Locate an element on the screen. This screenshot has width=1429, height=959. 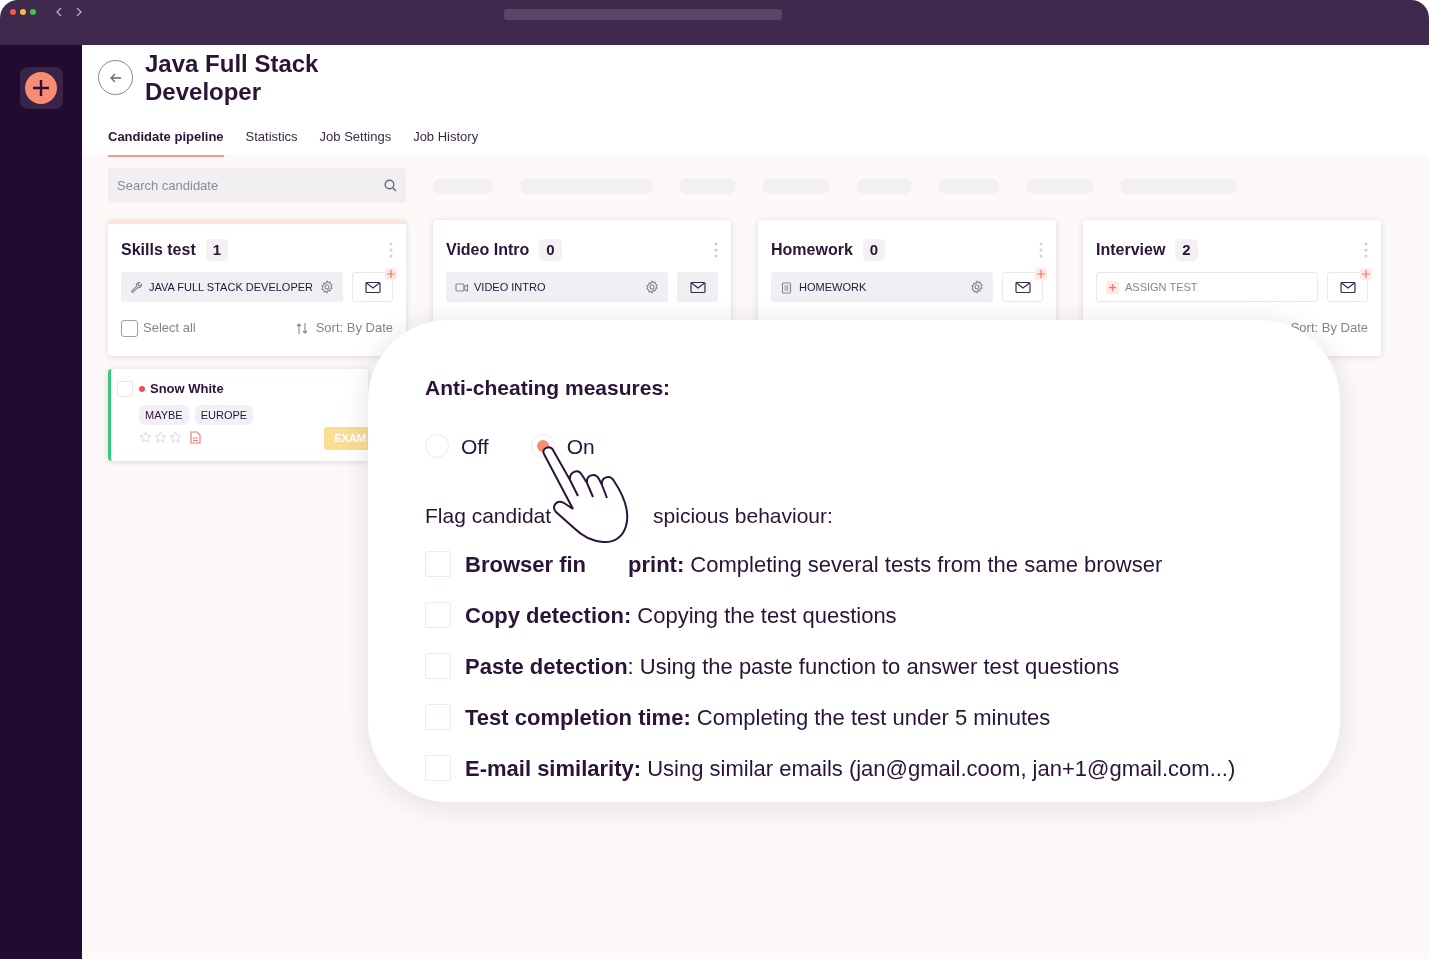
select-all-label: Select all is located at coordinates (169, 328).